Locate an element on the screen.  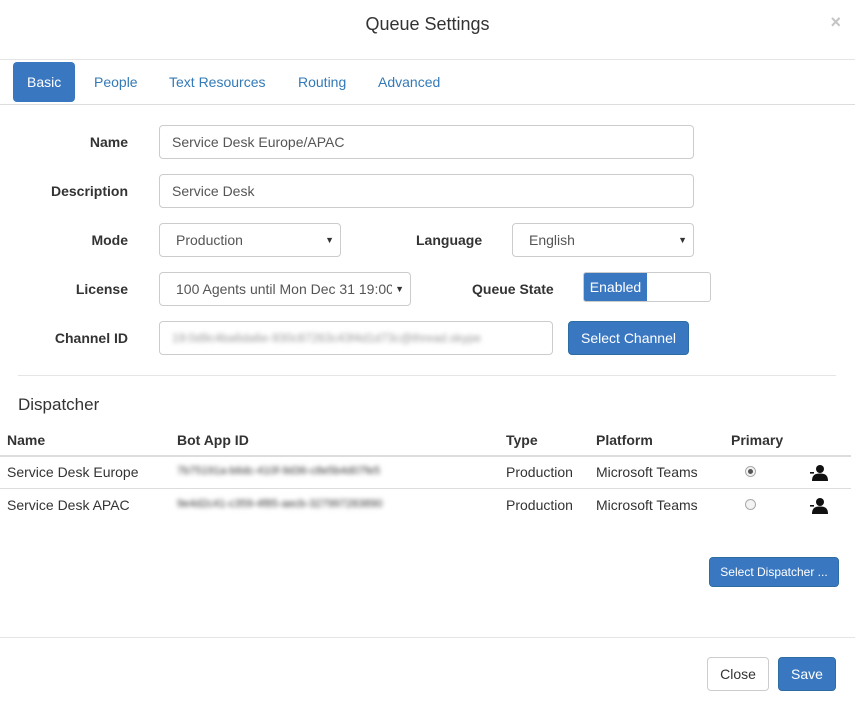
mode-label: Mode is located at coordinates (109, 240).